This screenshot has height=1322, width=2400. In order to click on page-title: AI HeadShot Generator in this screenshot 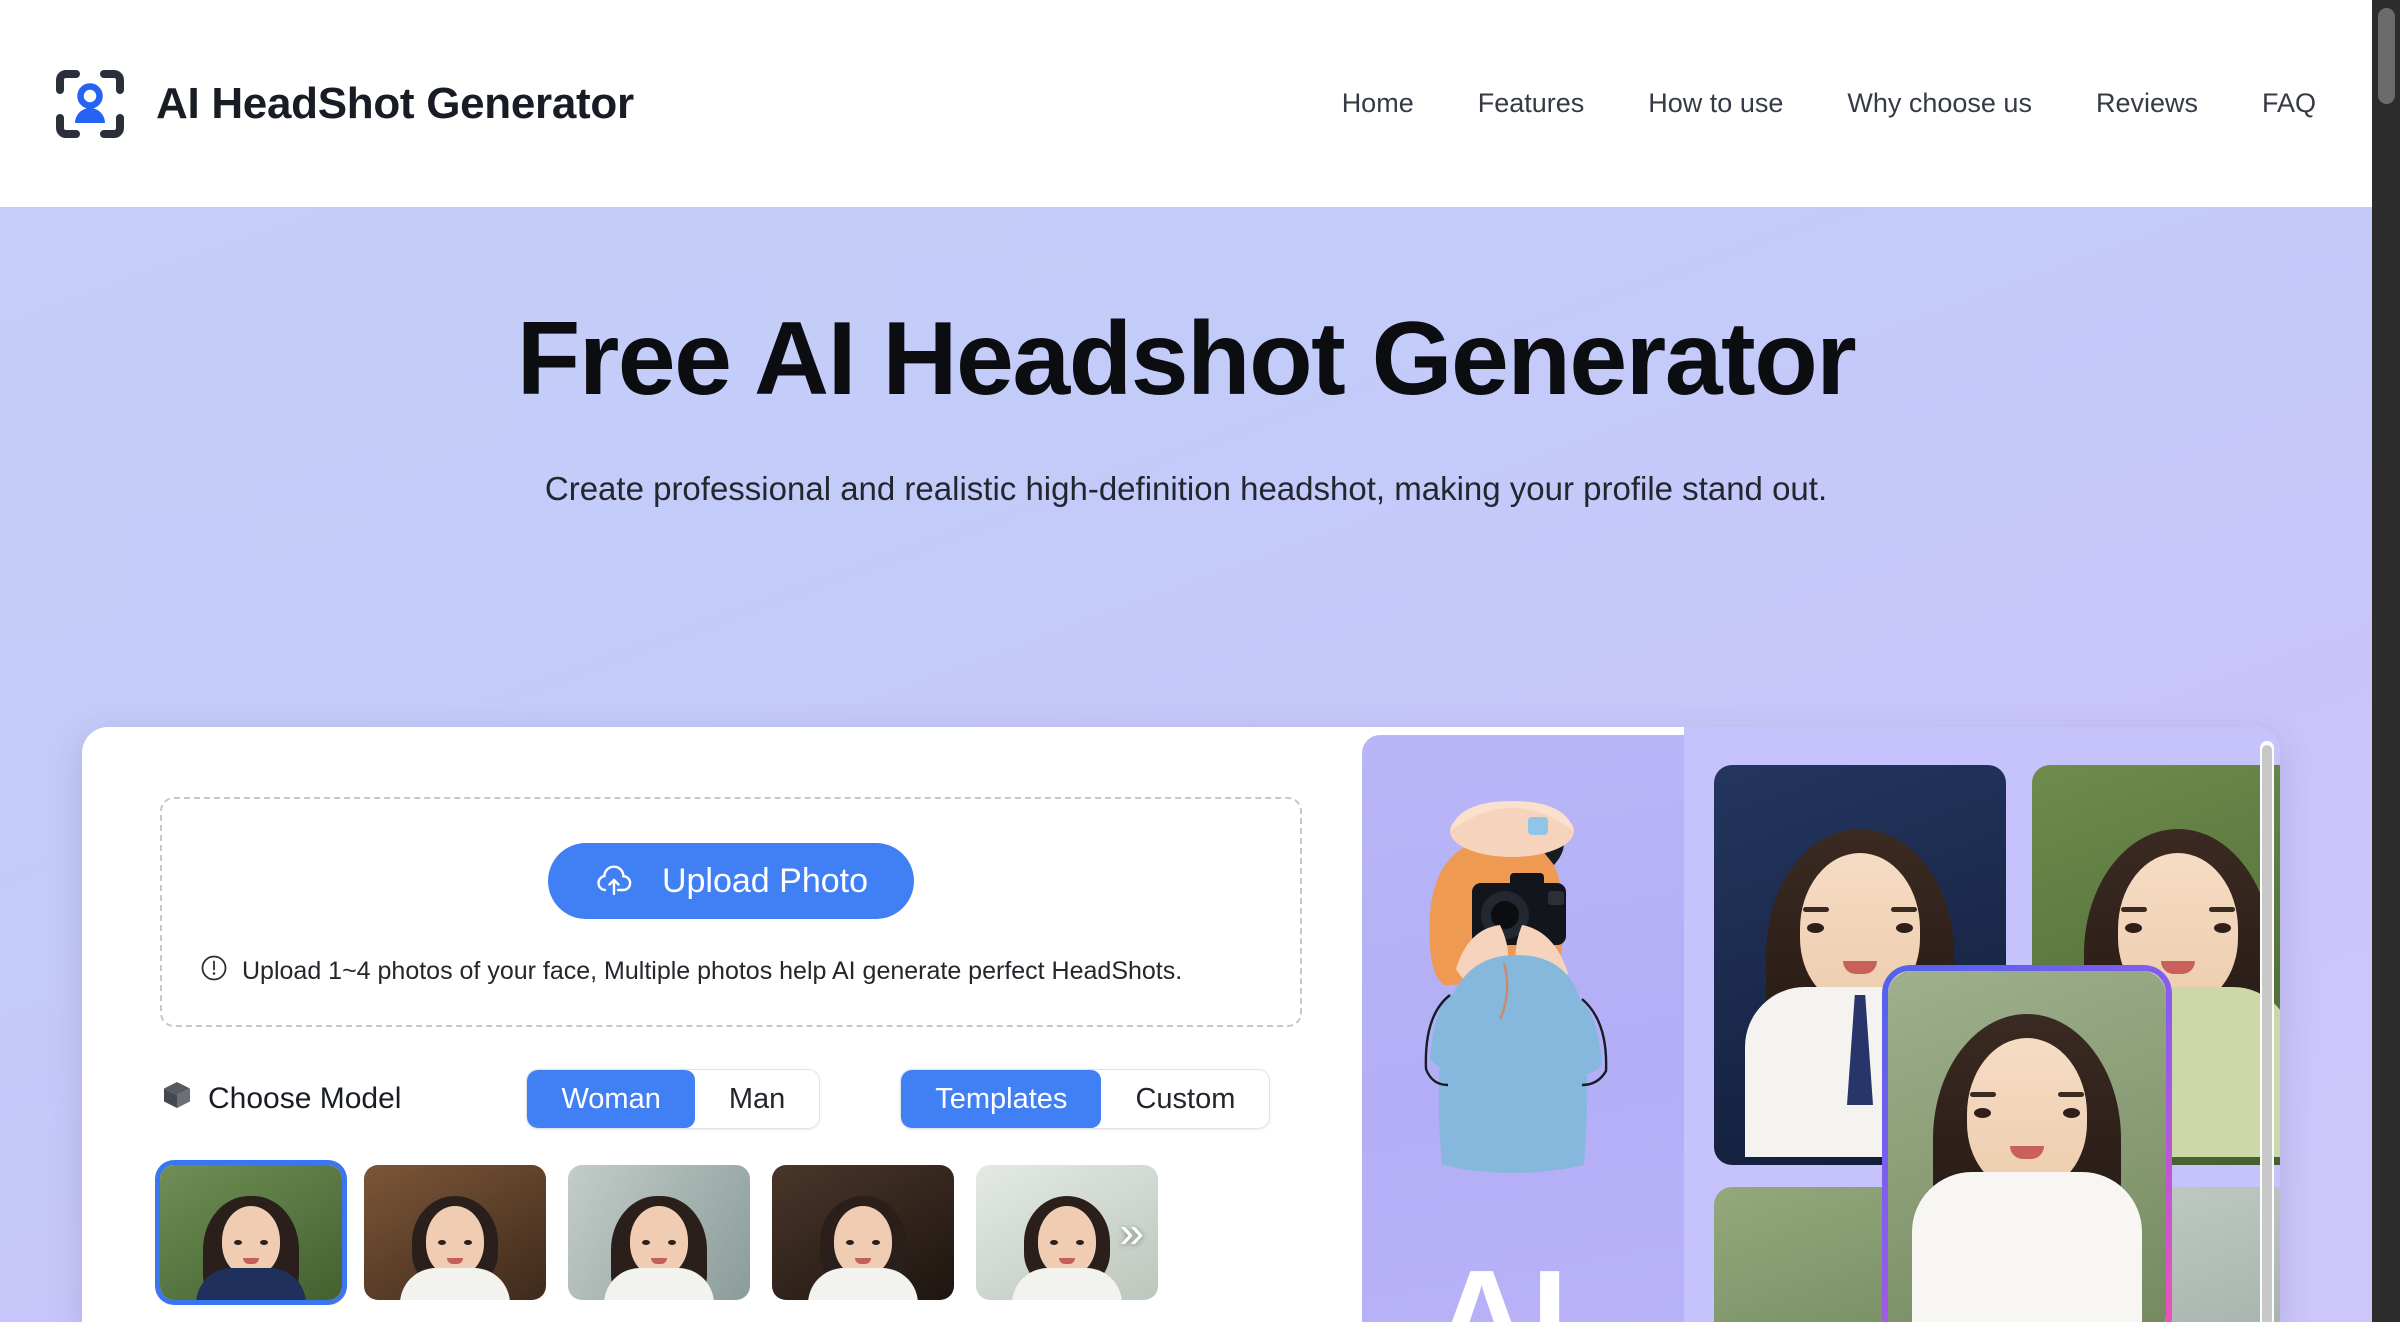, I will do `click(395, 103)`.